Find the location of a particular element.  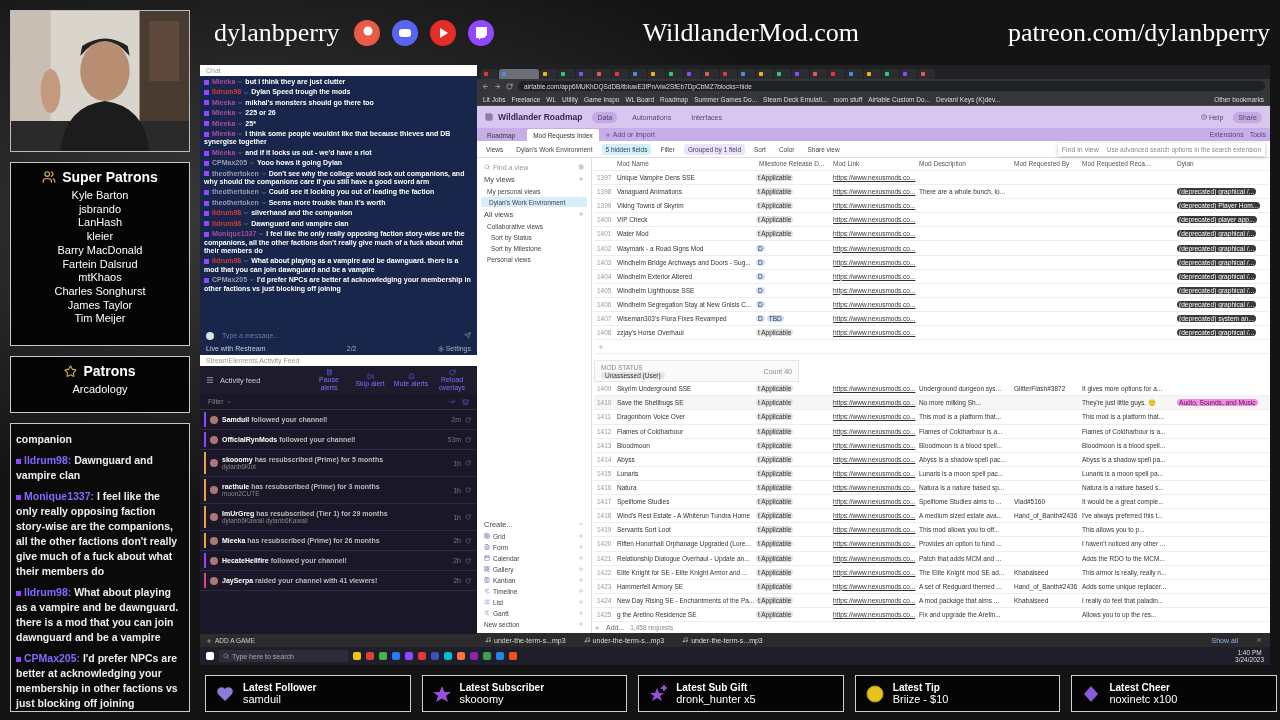

alert-title: Latest Cheer is located at coordinates (1140, 687).